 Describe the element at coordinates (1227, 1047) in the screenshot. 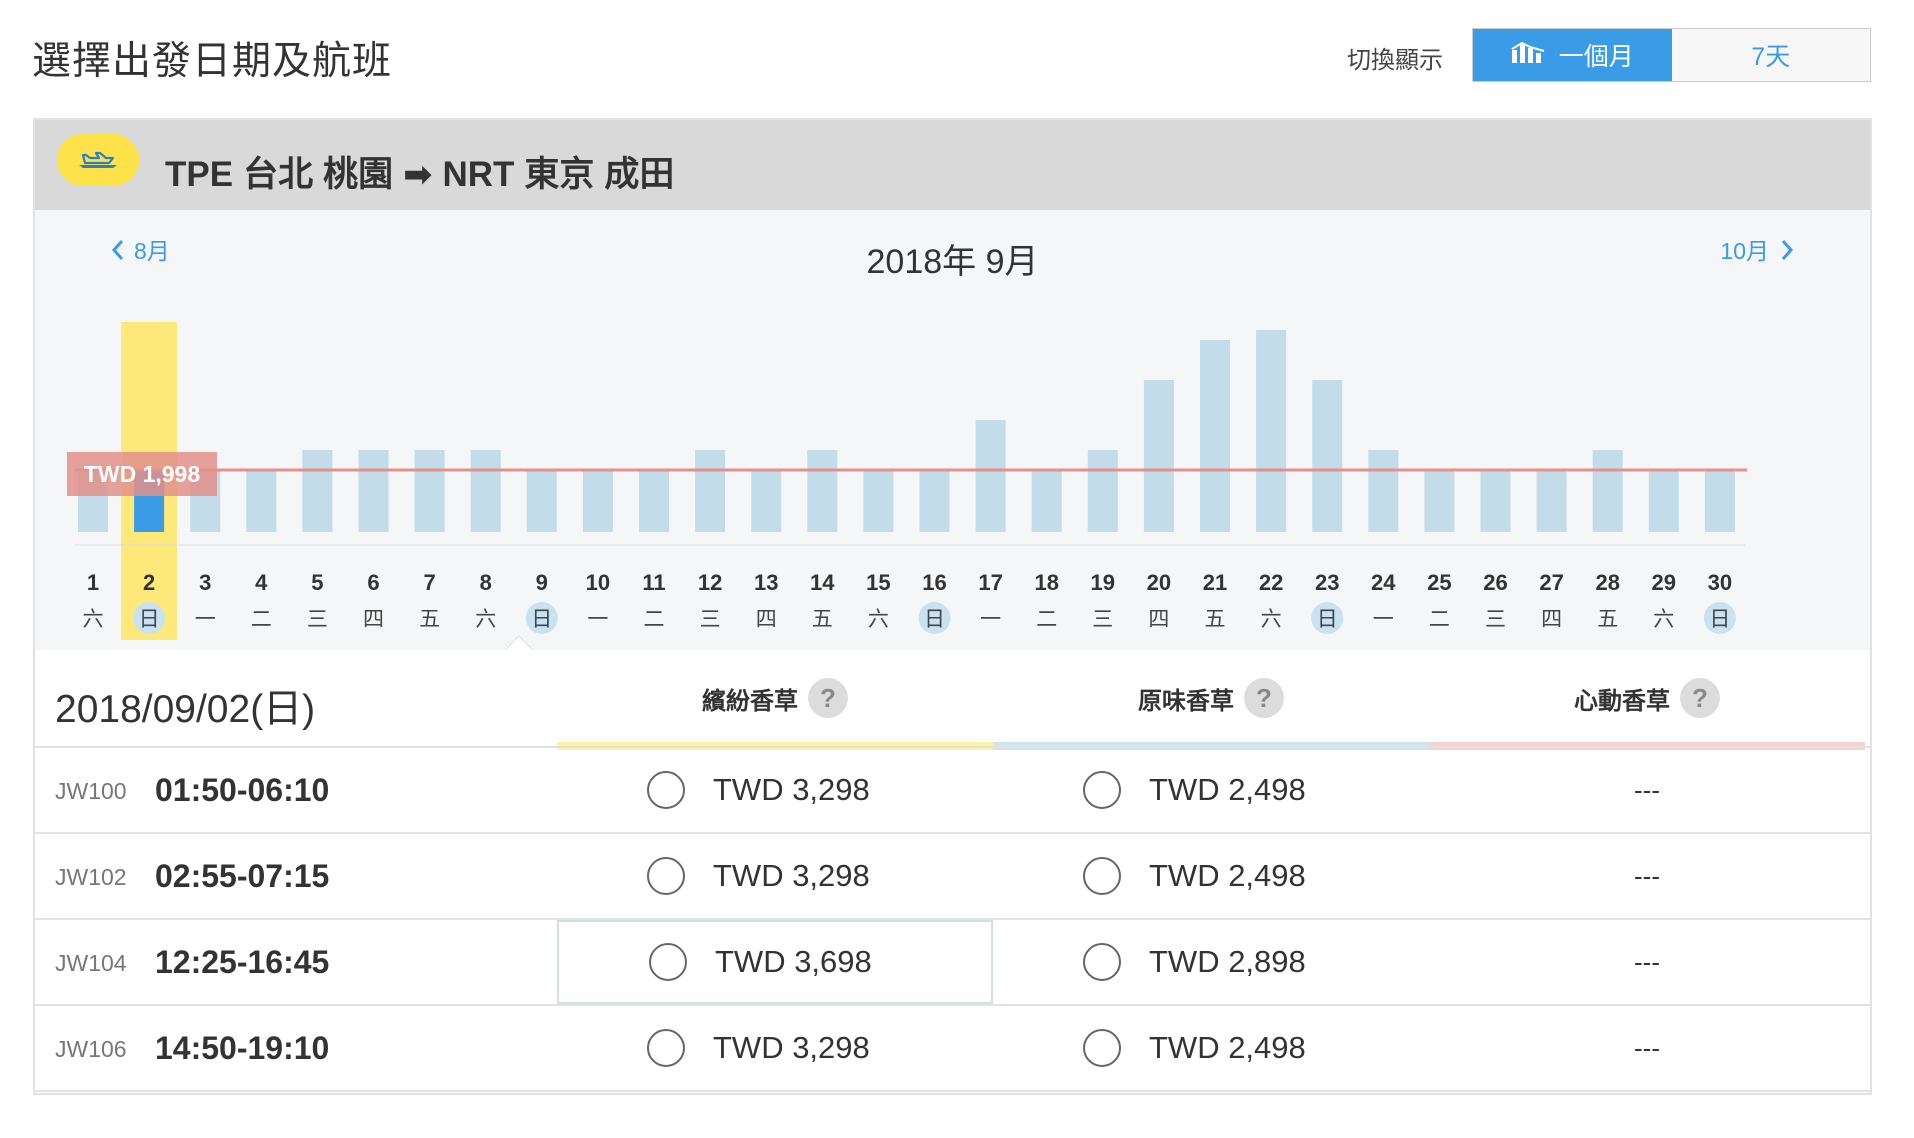

I see `fare-price: TWD 2,498` at that location.